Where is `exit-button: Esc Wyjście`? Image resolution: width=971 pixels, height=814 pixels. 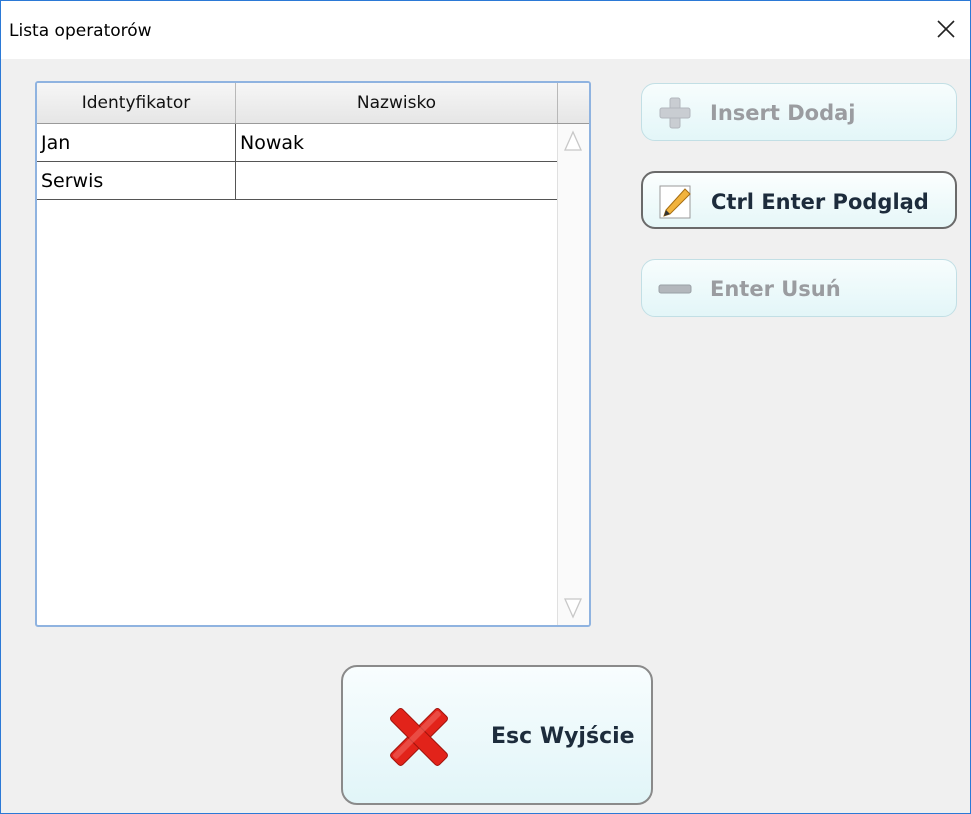
exit-button: Esc Wyjście is located at coordinates (497, 735).